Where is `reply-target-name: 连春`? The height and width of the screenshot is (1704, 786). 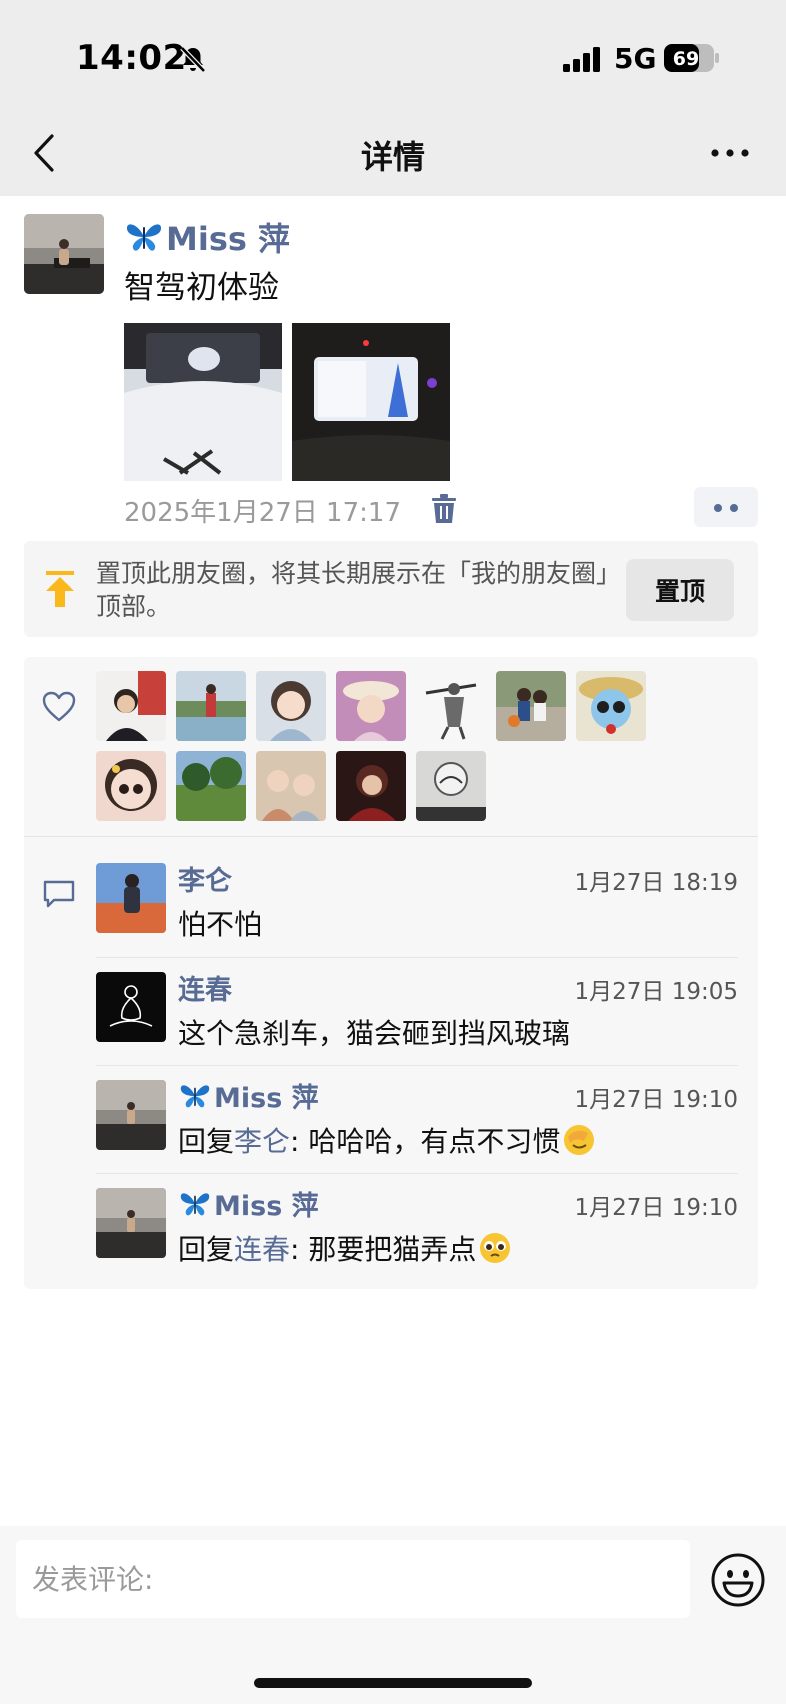 reply-target-name: 连春 is located at coordinates (262, 1249).